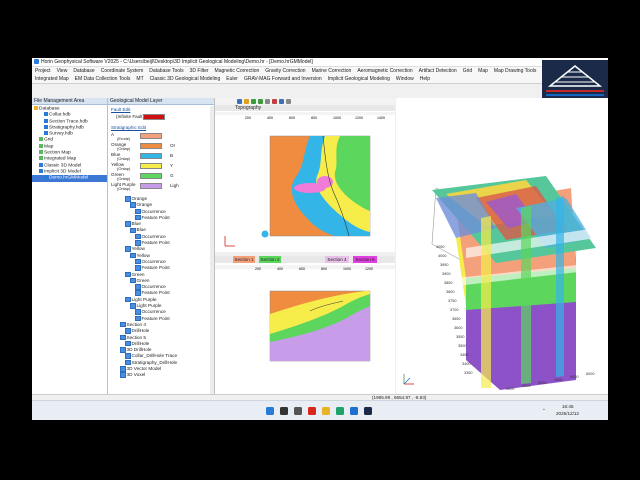 The image size is (640, 480). What do you see at coordinates (154, 117) in the screenshot?
I see `fault-color-swatch` at bounding box center [154, 117].